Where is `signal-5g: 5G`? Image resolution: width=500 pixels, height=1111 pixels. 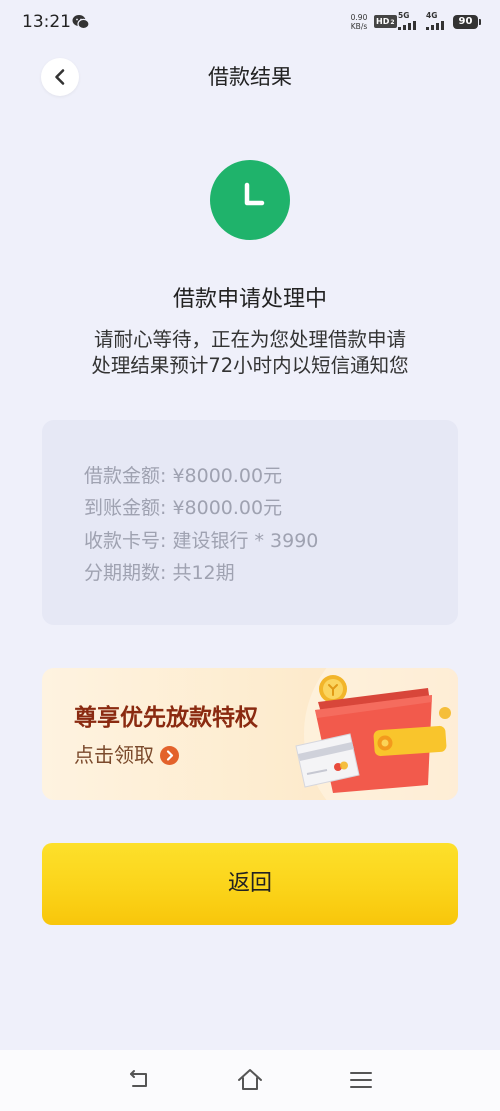
signal-5g: 5G is located at coordinates (410, 20).